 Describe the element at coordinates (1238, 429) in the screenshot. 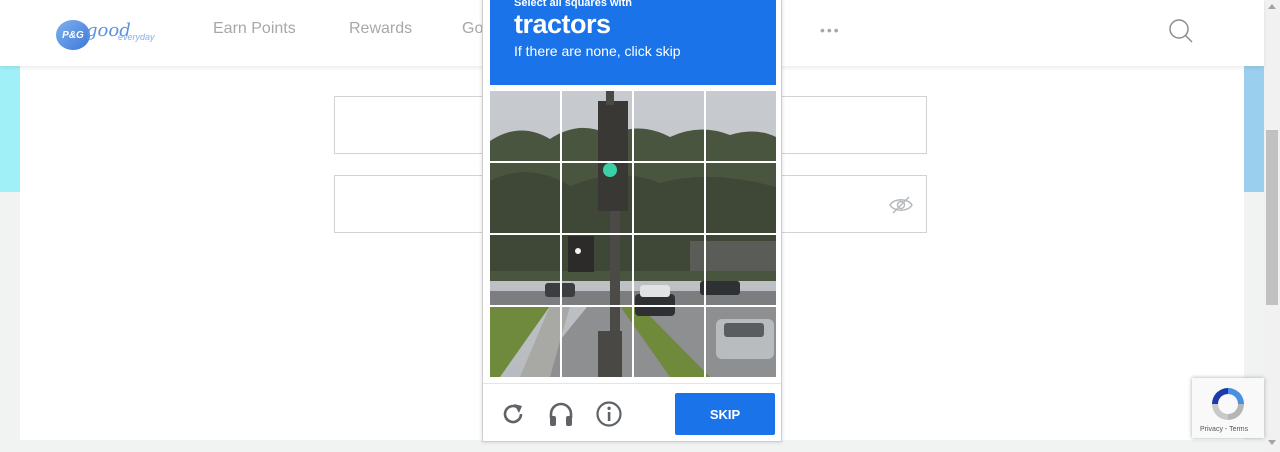

I see `terms-link: Terms` at that location.